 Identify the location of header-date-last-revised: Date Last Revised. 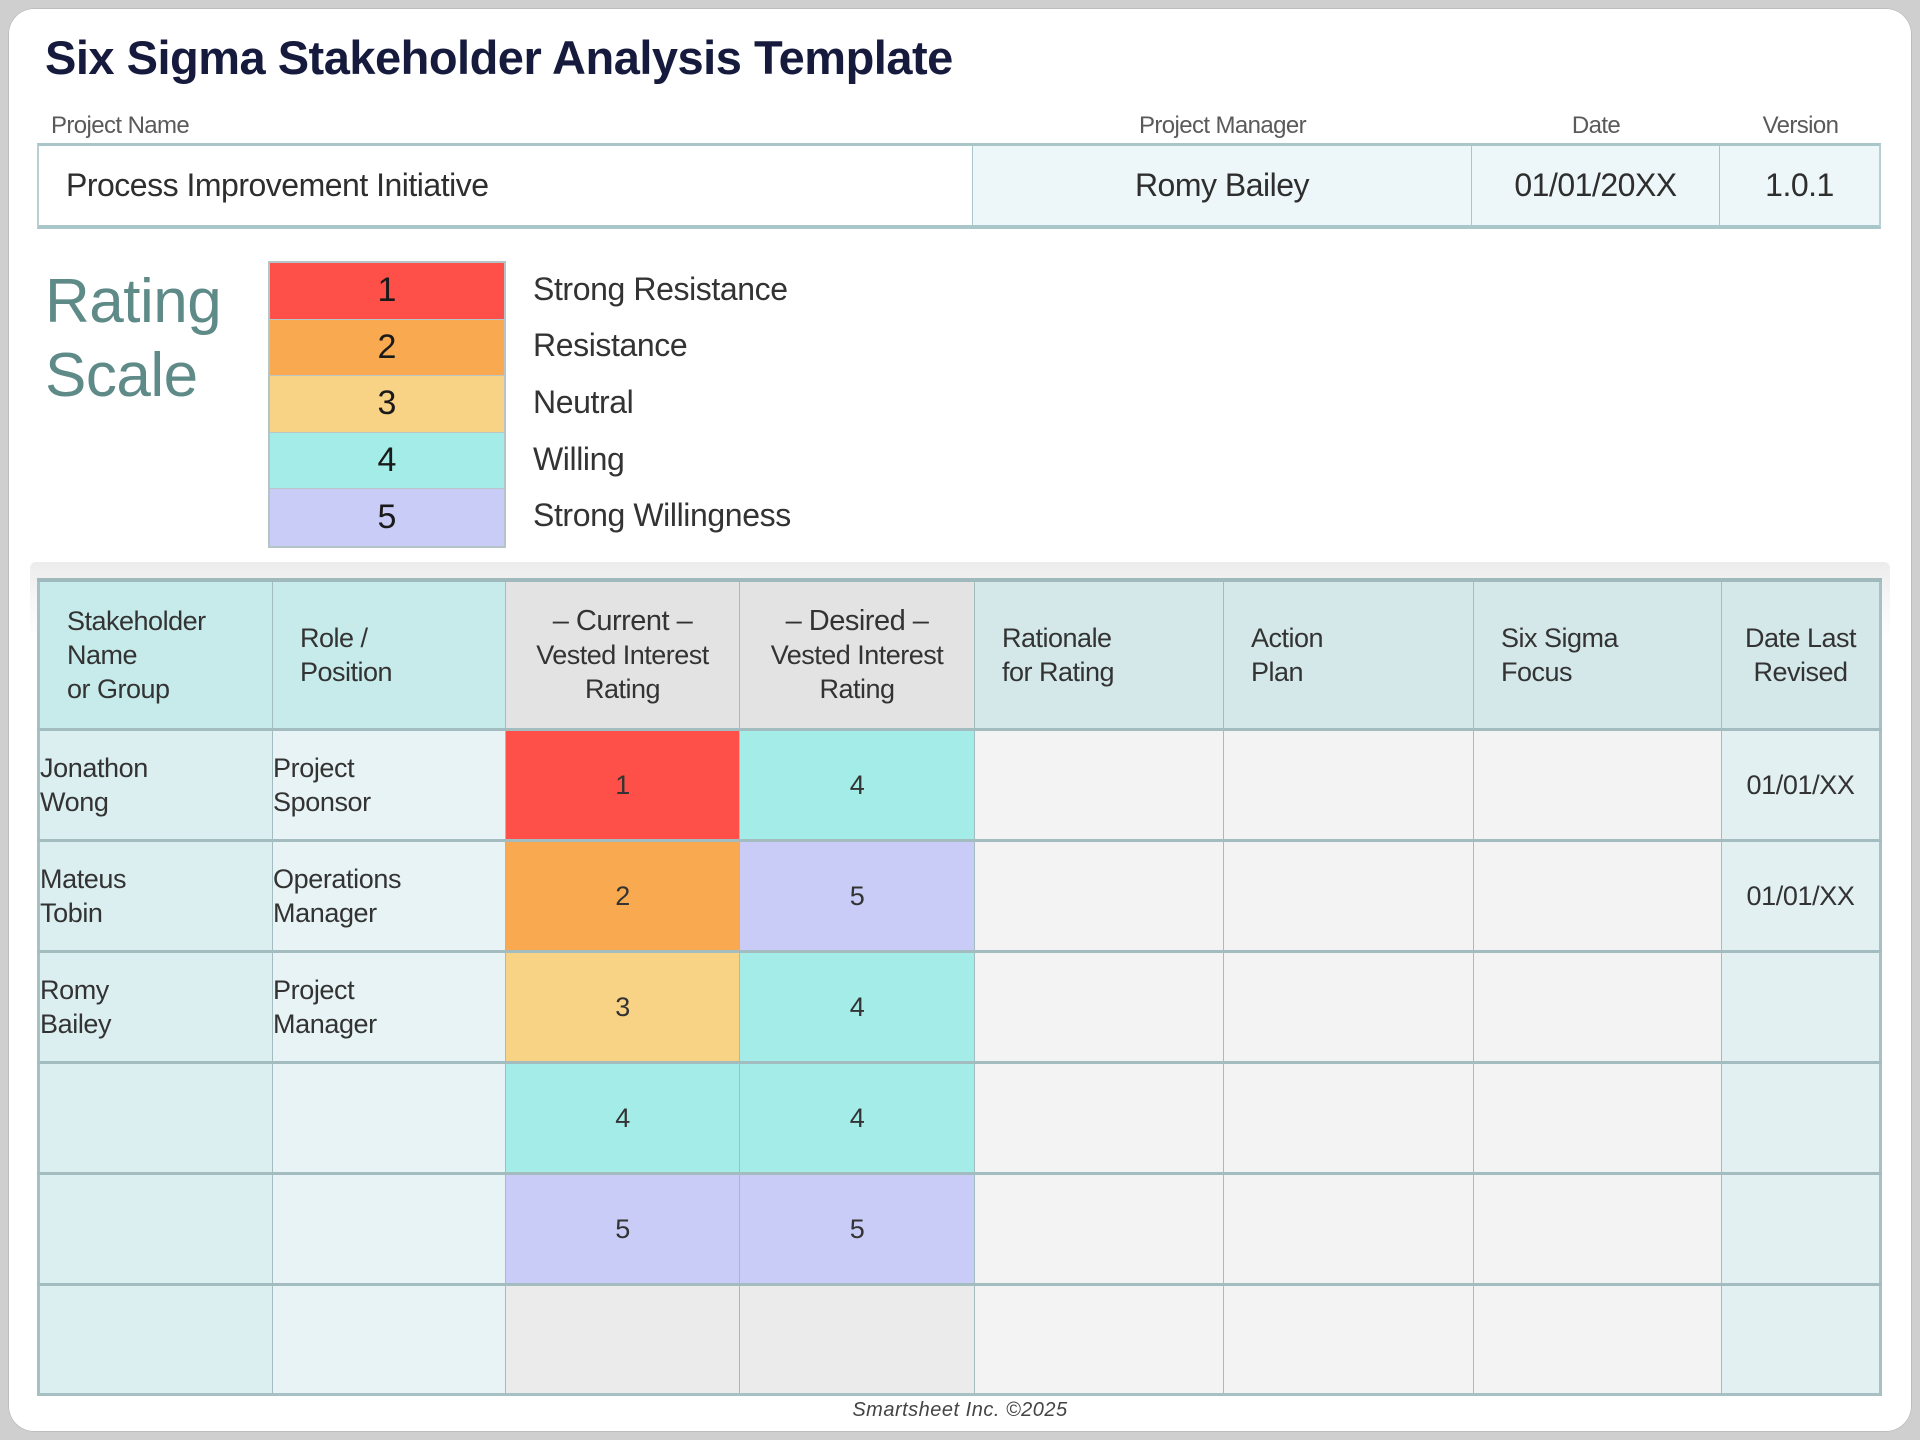
(1801, 654).